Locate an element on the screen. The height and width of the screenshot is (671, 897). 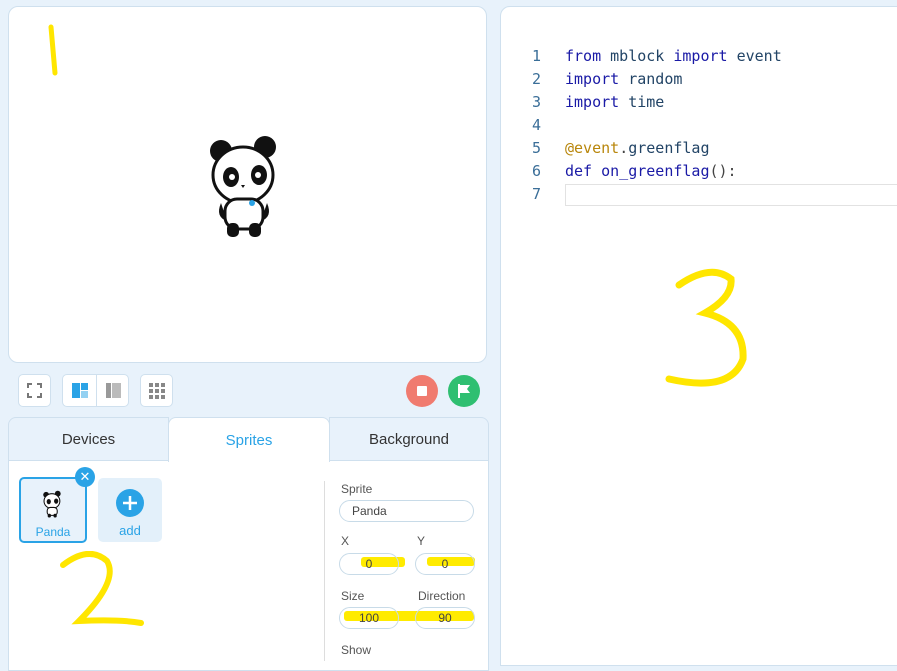
direction-field: 90 is located at coordinates (445, 618).